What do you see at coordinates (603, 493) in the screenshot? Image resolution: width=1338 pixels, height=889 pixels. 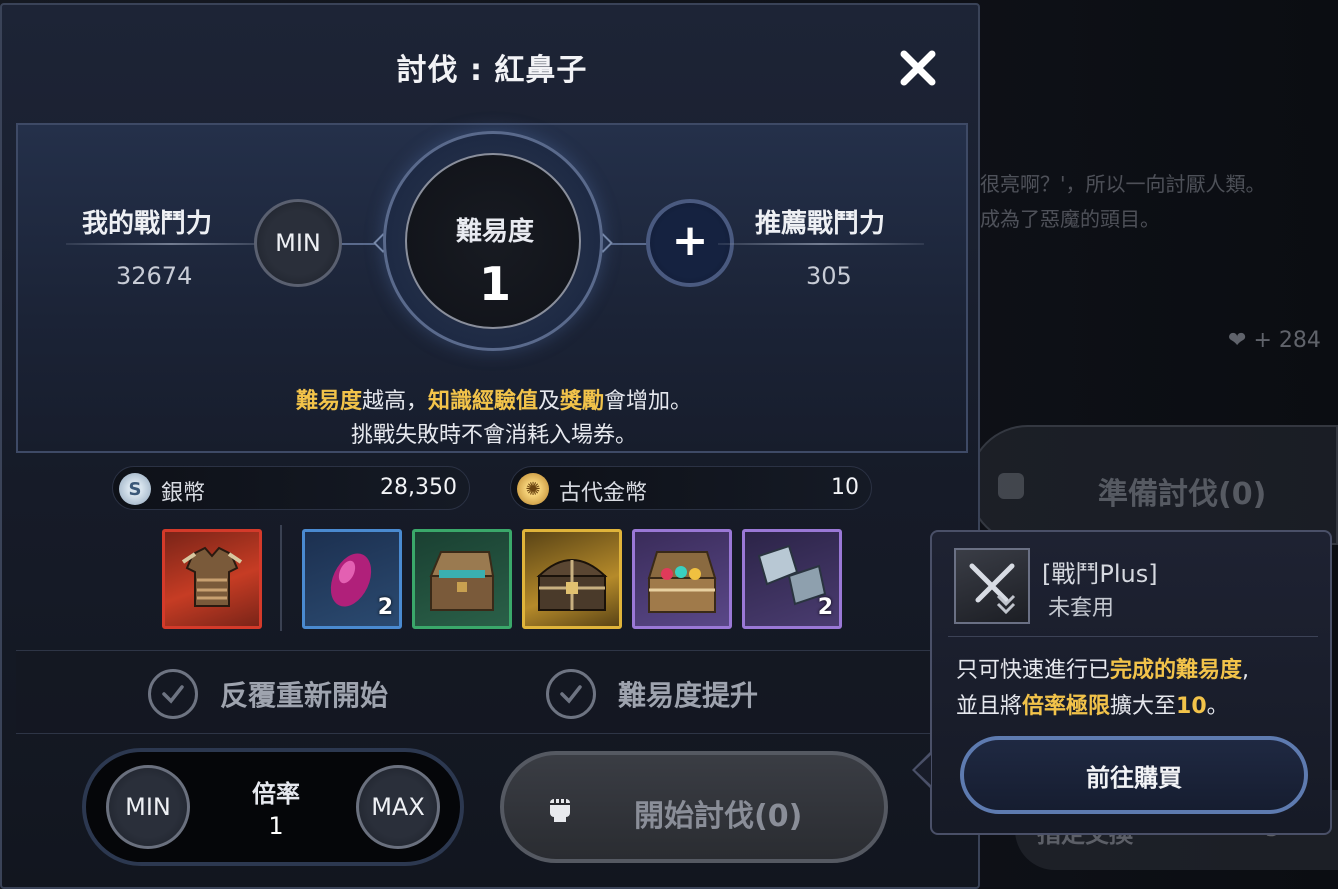 I see `currency-name: 古代金幣` at bounding box center [603, 493].